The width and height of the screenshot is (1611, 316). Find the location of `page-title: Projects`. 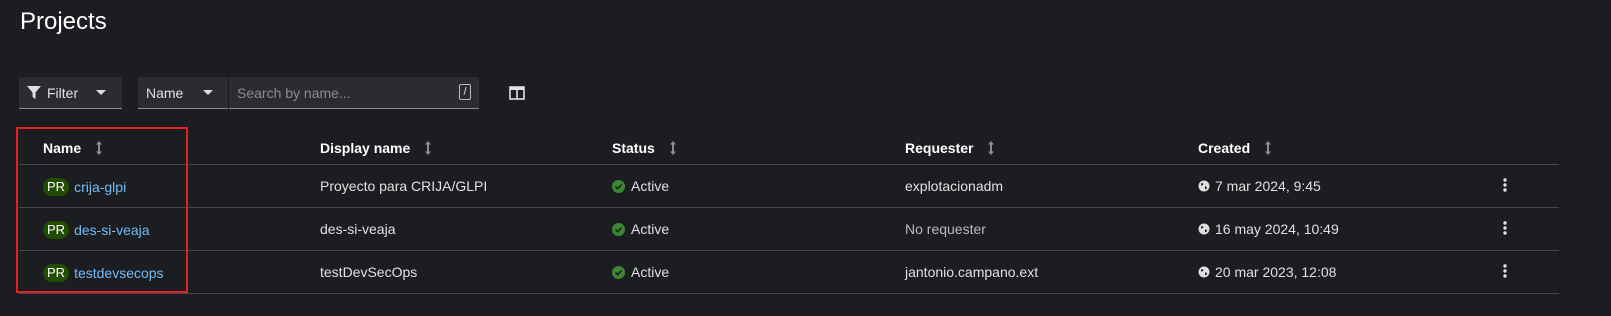

page-title: Projects is located at coordinates (63, 21).